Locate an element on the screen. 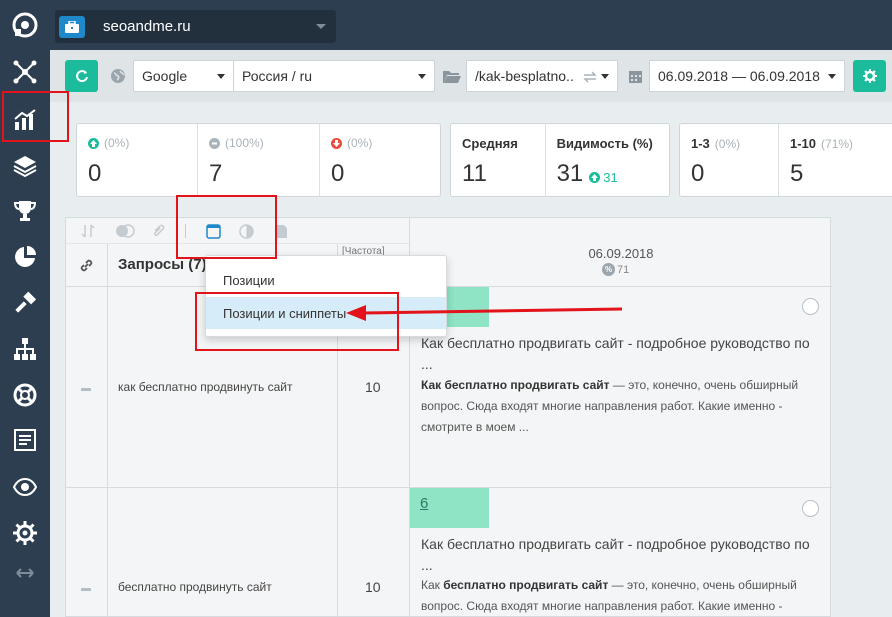 This screenshot has height=617, width=892. pie-chart-icon is located at coordinates (25, 257).